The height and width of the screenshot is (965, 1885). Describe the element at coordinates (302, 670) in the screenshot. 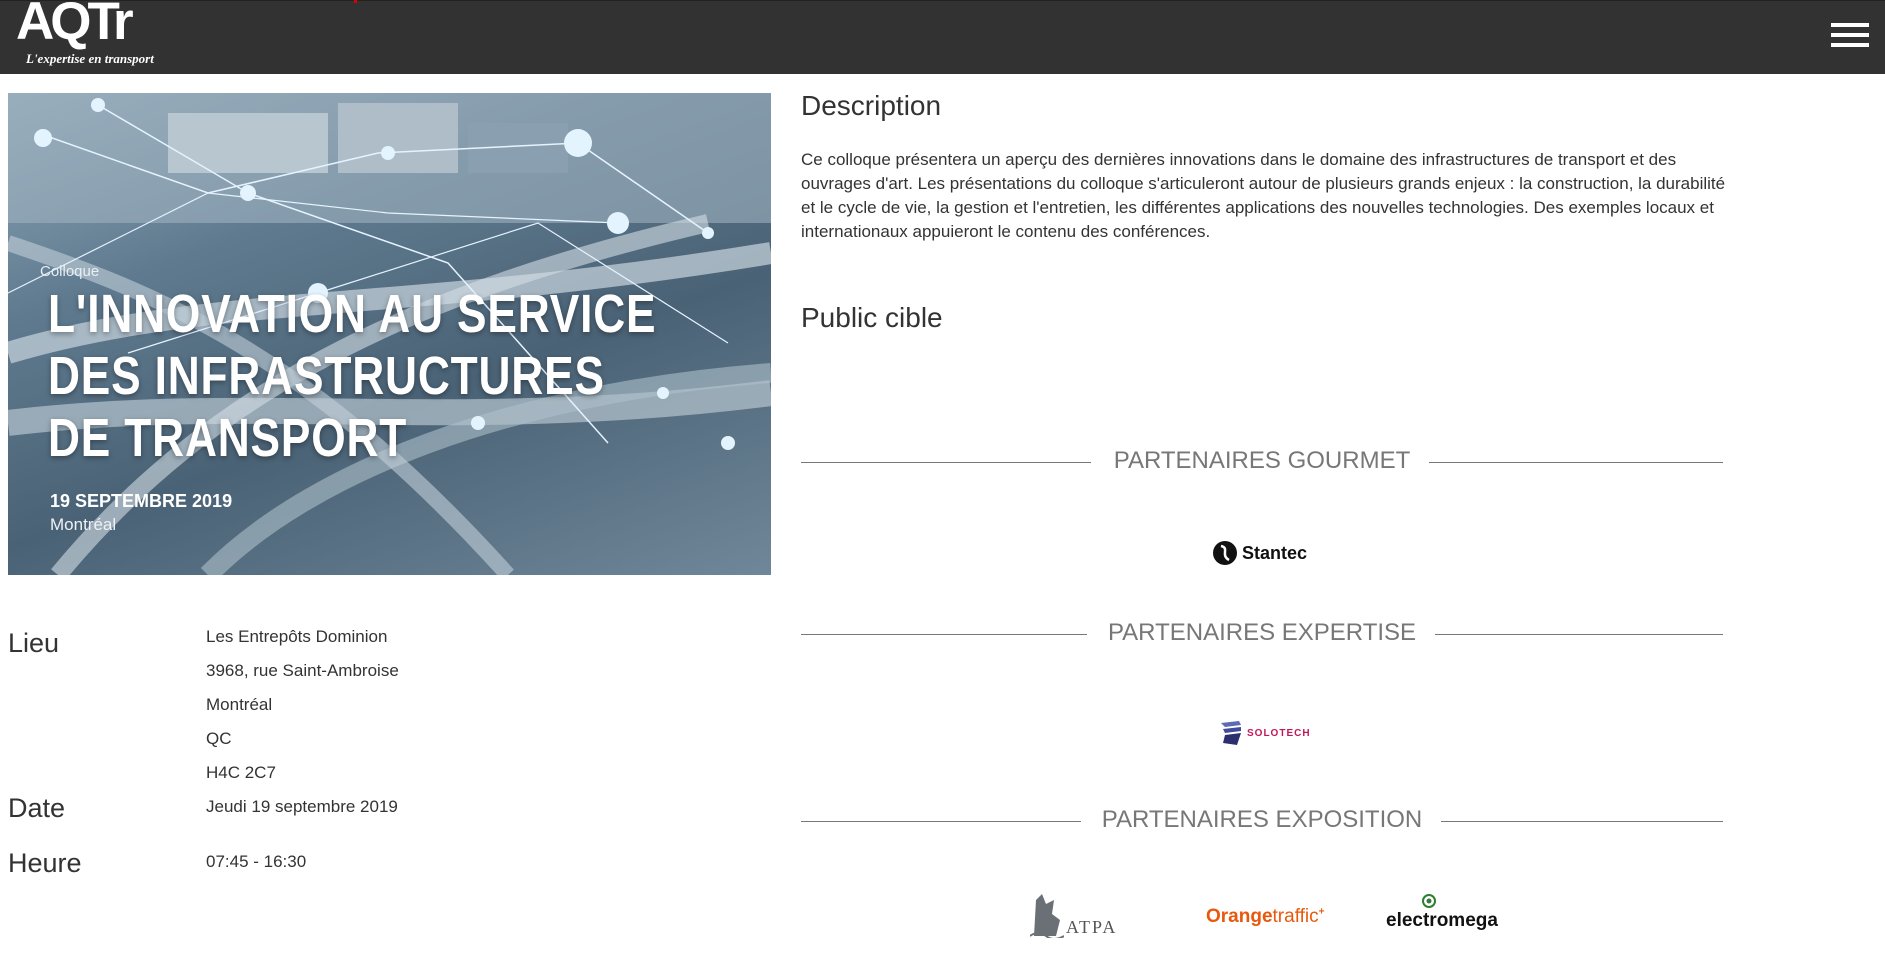

I see `lieu-line: 3968, rue Saint-Ambroise` at that location.